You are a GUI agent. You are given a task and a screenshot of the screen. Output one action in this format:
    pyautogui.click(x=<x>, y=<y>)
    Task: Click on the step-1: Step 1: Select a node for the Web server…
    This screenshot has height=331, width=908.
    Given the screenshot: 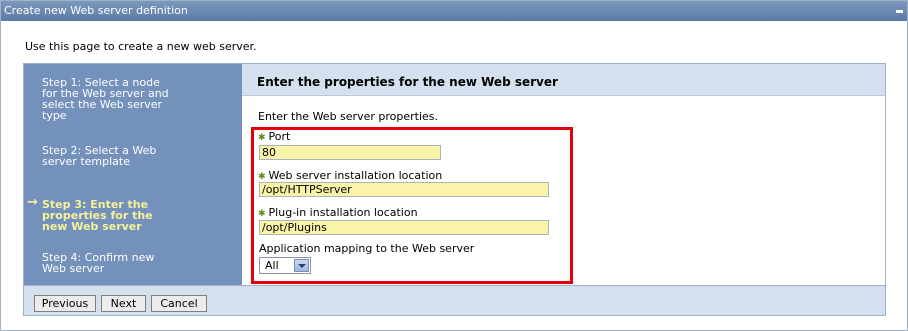 What is the action you would take?
    pyautogui.click(x=108, y=99)
    